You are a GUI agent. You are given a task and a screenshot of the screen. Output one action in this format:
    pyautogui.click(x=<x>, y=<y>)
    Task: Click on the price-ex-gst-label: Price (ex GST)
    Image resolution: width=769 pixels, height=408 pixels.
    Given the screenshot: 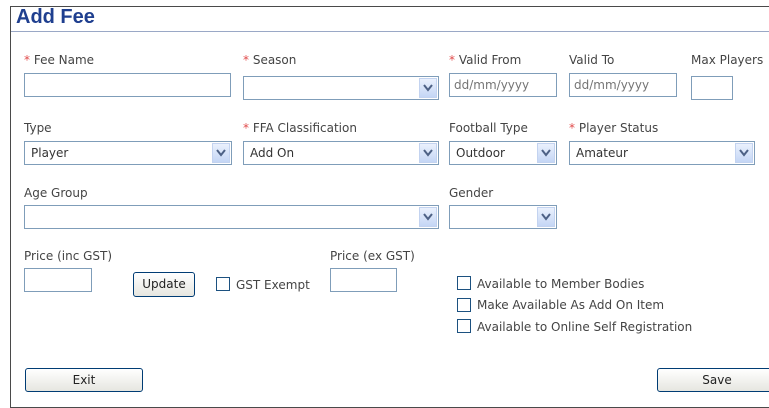 What is the action you would take?
    pyautogui.click(x=372, y=256)
    